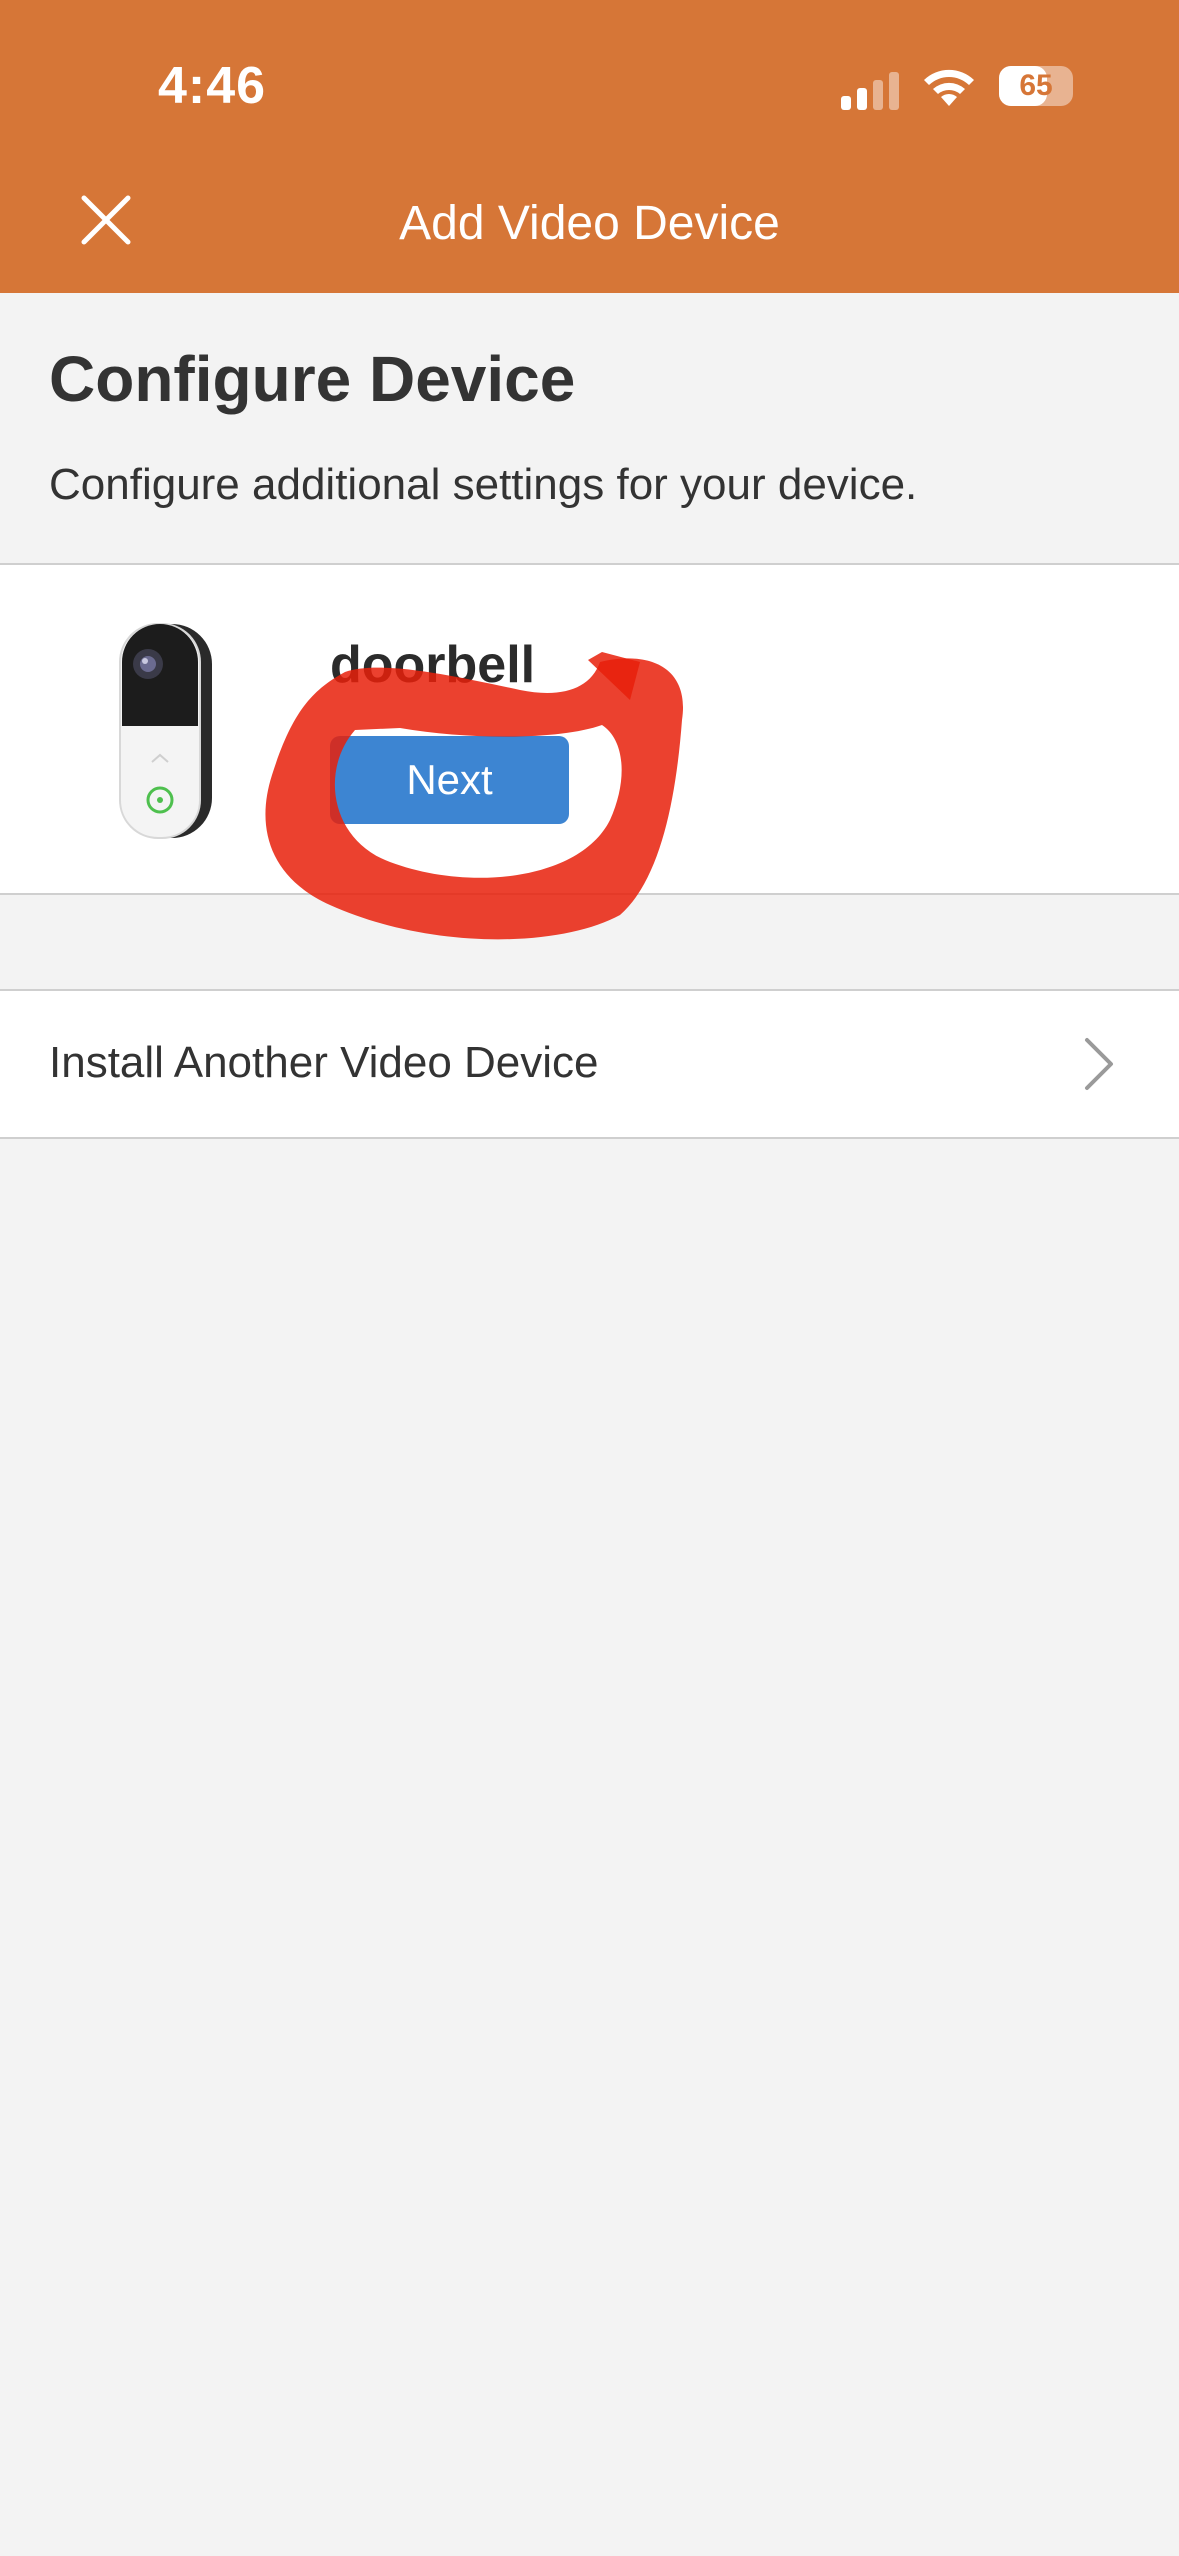 The image size is (1179, 2556). I want to click on install-another-label: Install Another Video Device, so click(324, 1062).